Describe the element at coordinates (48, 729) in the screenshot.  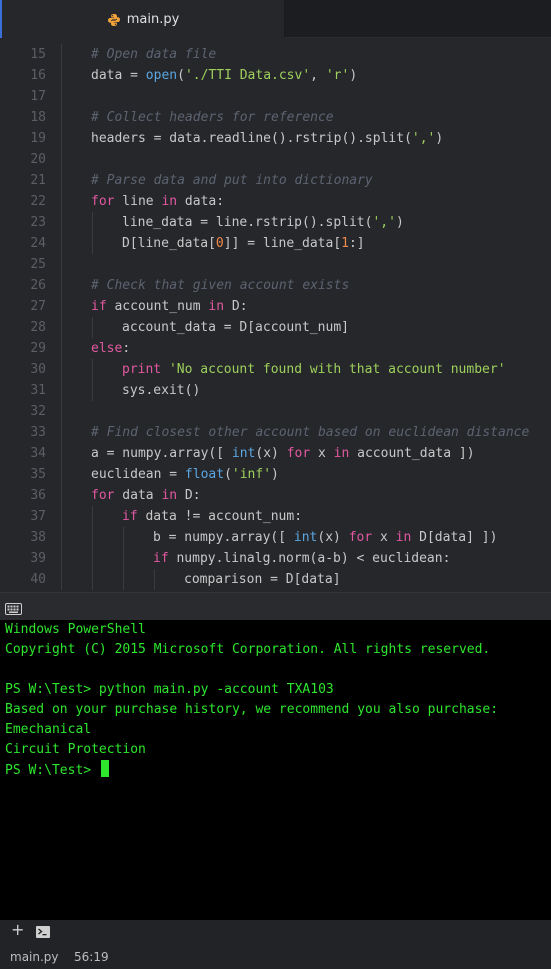
I see `terminal-line: Emechanical` at that location.